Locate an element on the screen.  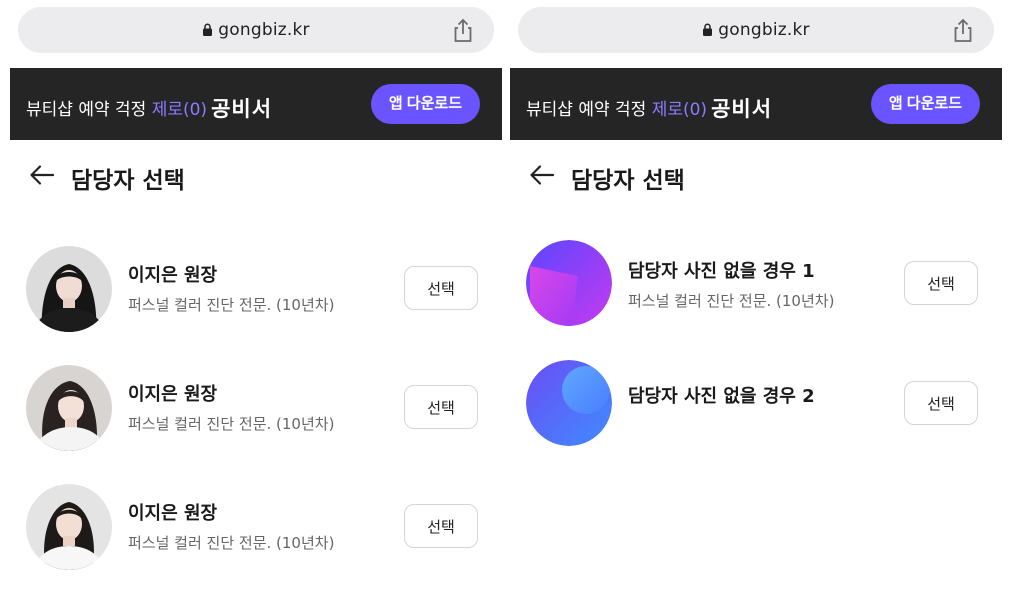
staff-name: 담당자 사진 없을 경우 1 is located at coordinates (721, 271).